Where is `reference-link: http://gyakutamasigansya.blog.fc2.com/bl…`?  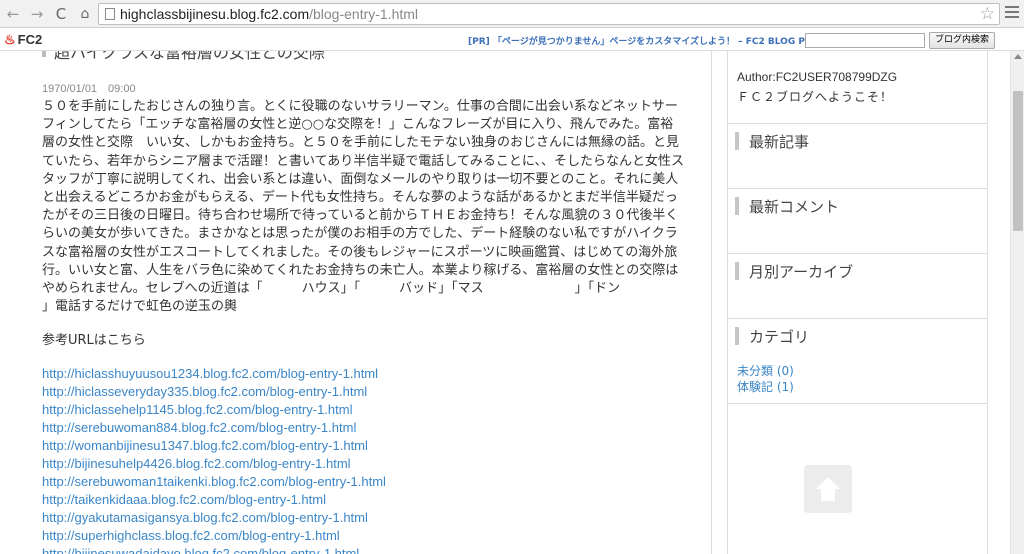
reference-link: http://gyakutamasigansya.blog.fc2.com/bl… is located at coordinates (205, 517).